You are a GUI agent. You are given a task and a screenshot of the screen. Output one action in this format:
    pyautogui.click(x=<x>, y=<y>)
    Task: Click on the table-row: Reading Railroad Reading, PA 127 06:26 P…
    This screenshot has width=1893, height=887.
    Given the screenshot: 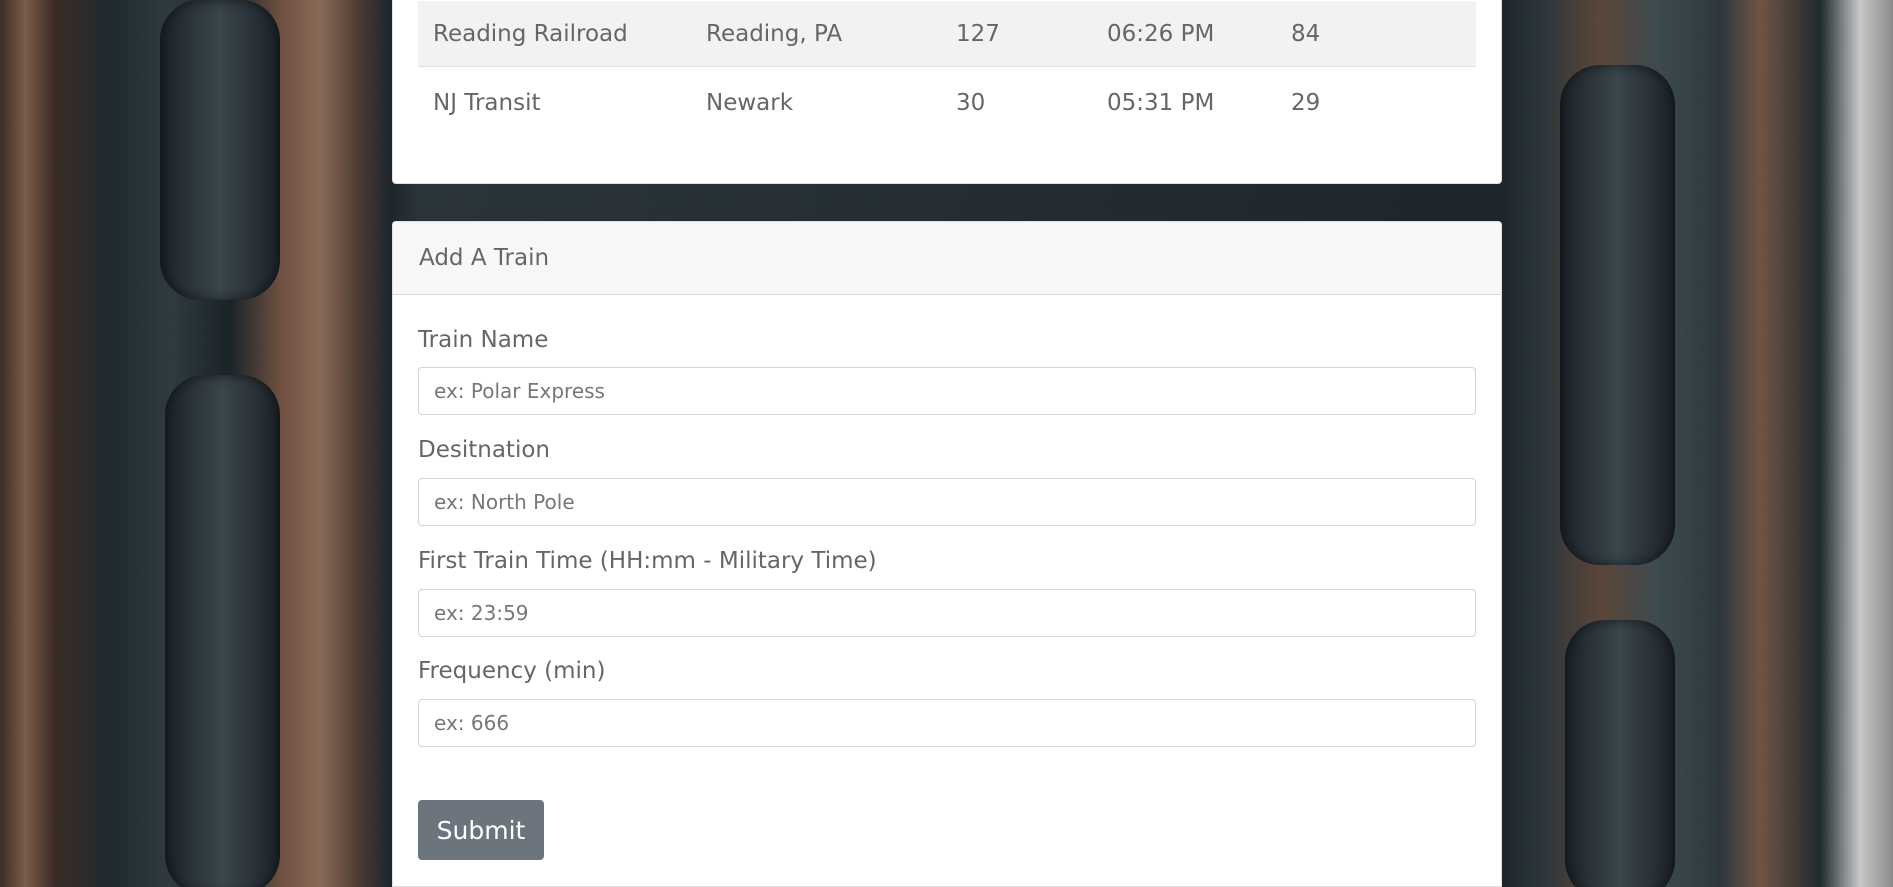 What is the action you would take?
    pyautogui.click(x=947, y=34)
    